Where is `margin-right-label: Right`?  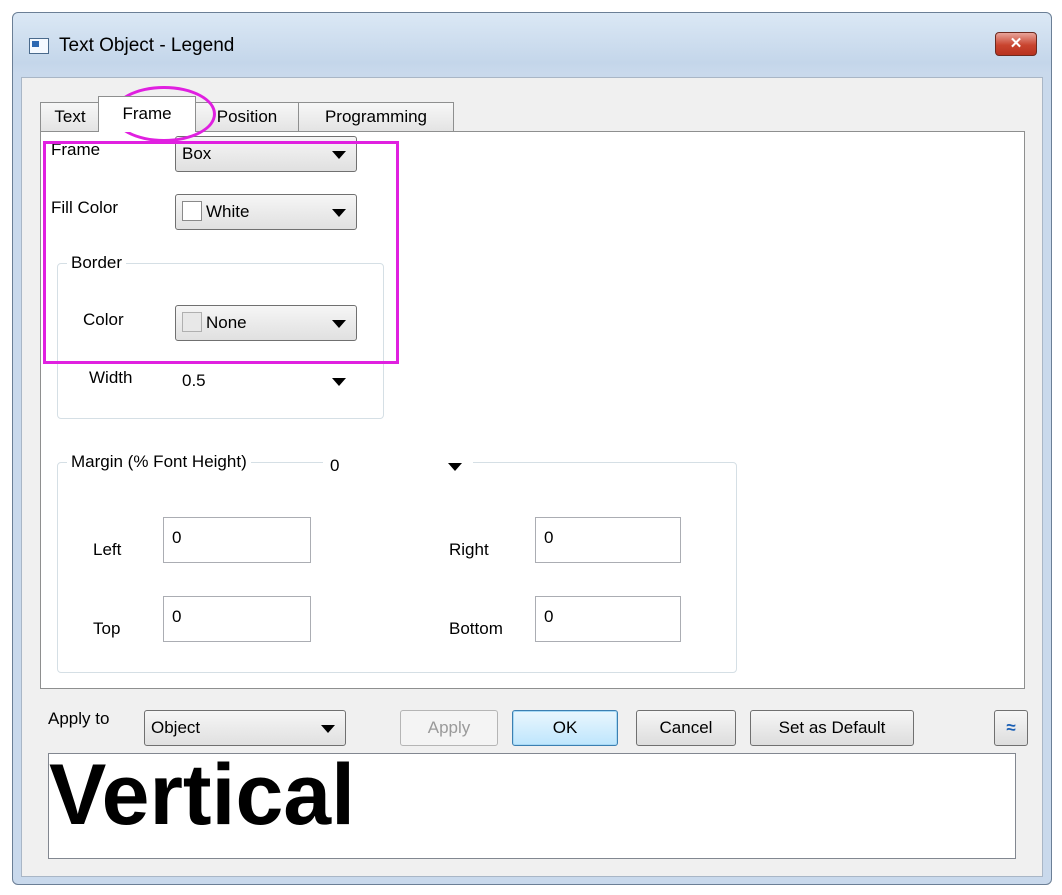
margin-right-label: Right is located at coordinates (469, 549).